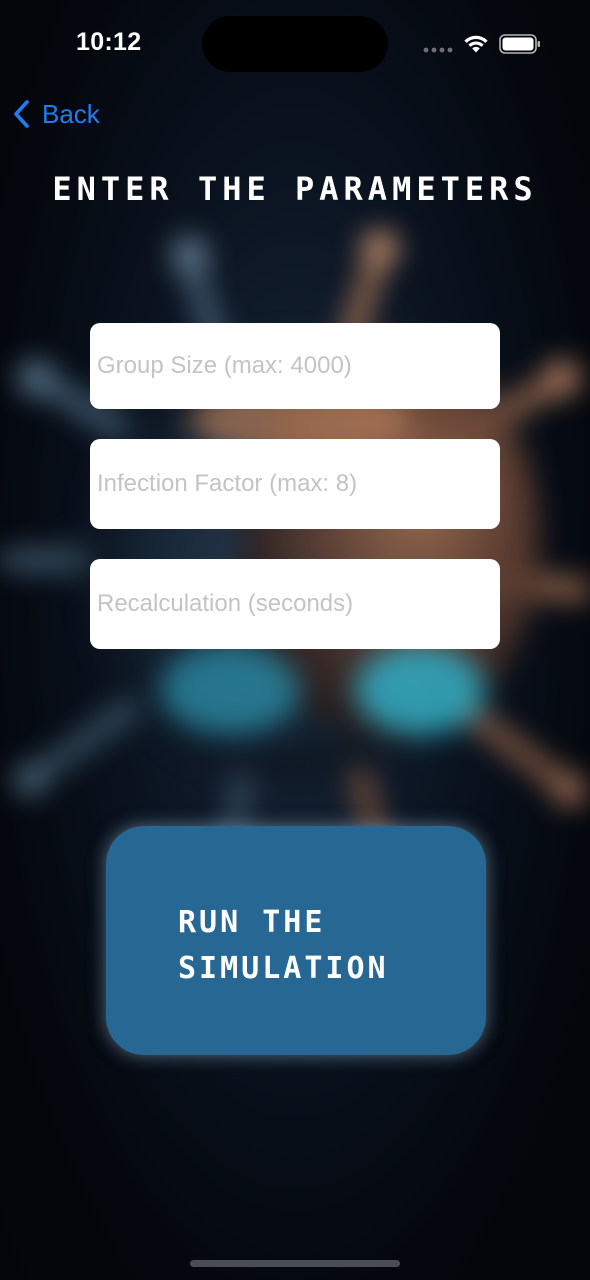 The image size is (590, 1280). What do you see at coordinates (295, 1263) in the screenshot?
I see `home-indicator` at bounding box center [295, 1263].